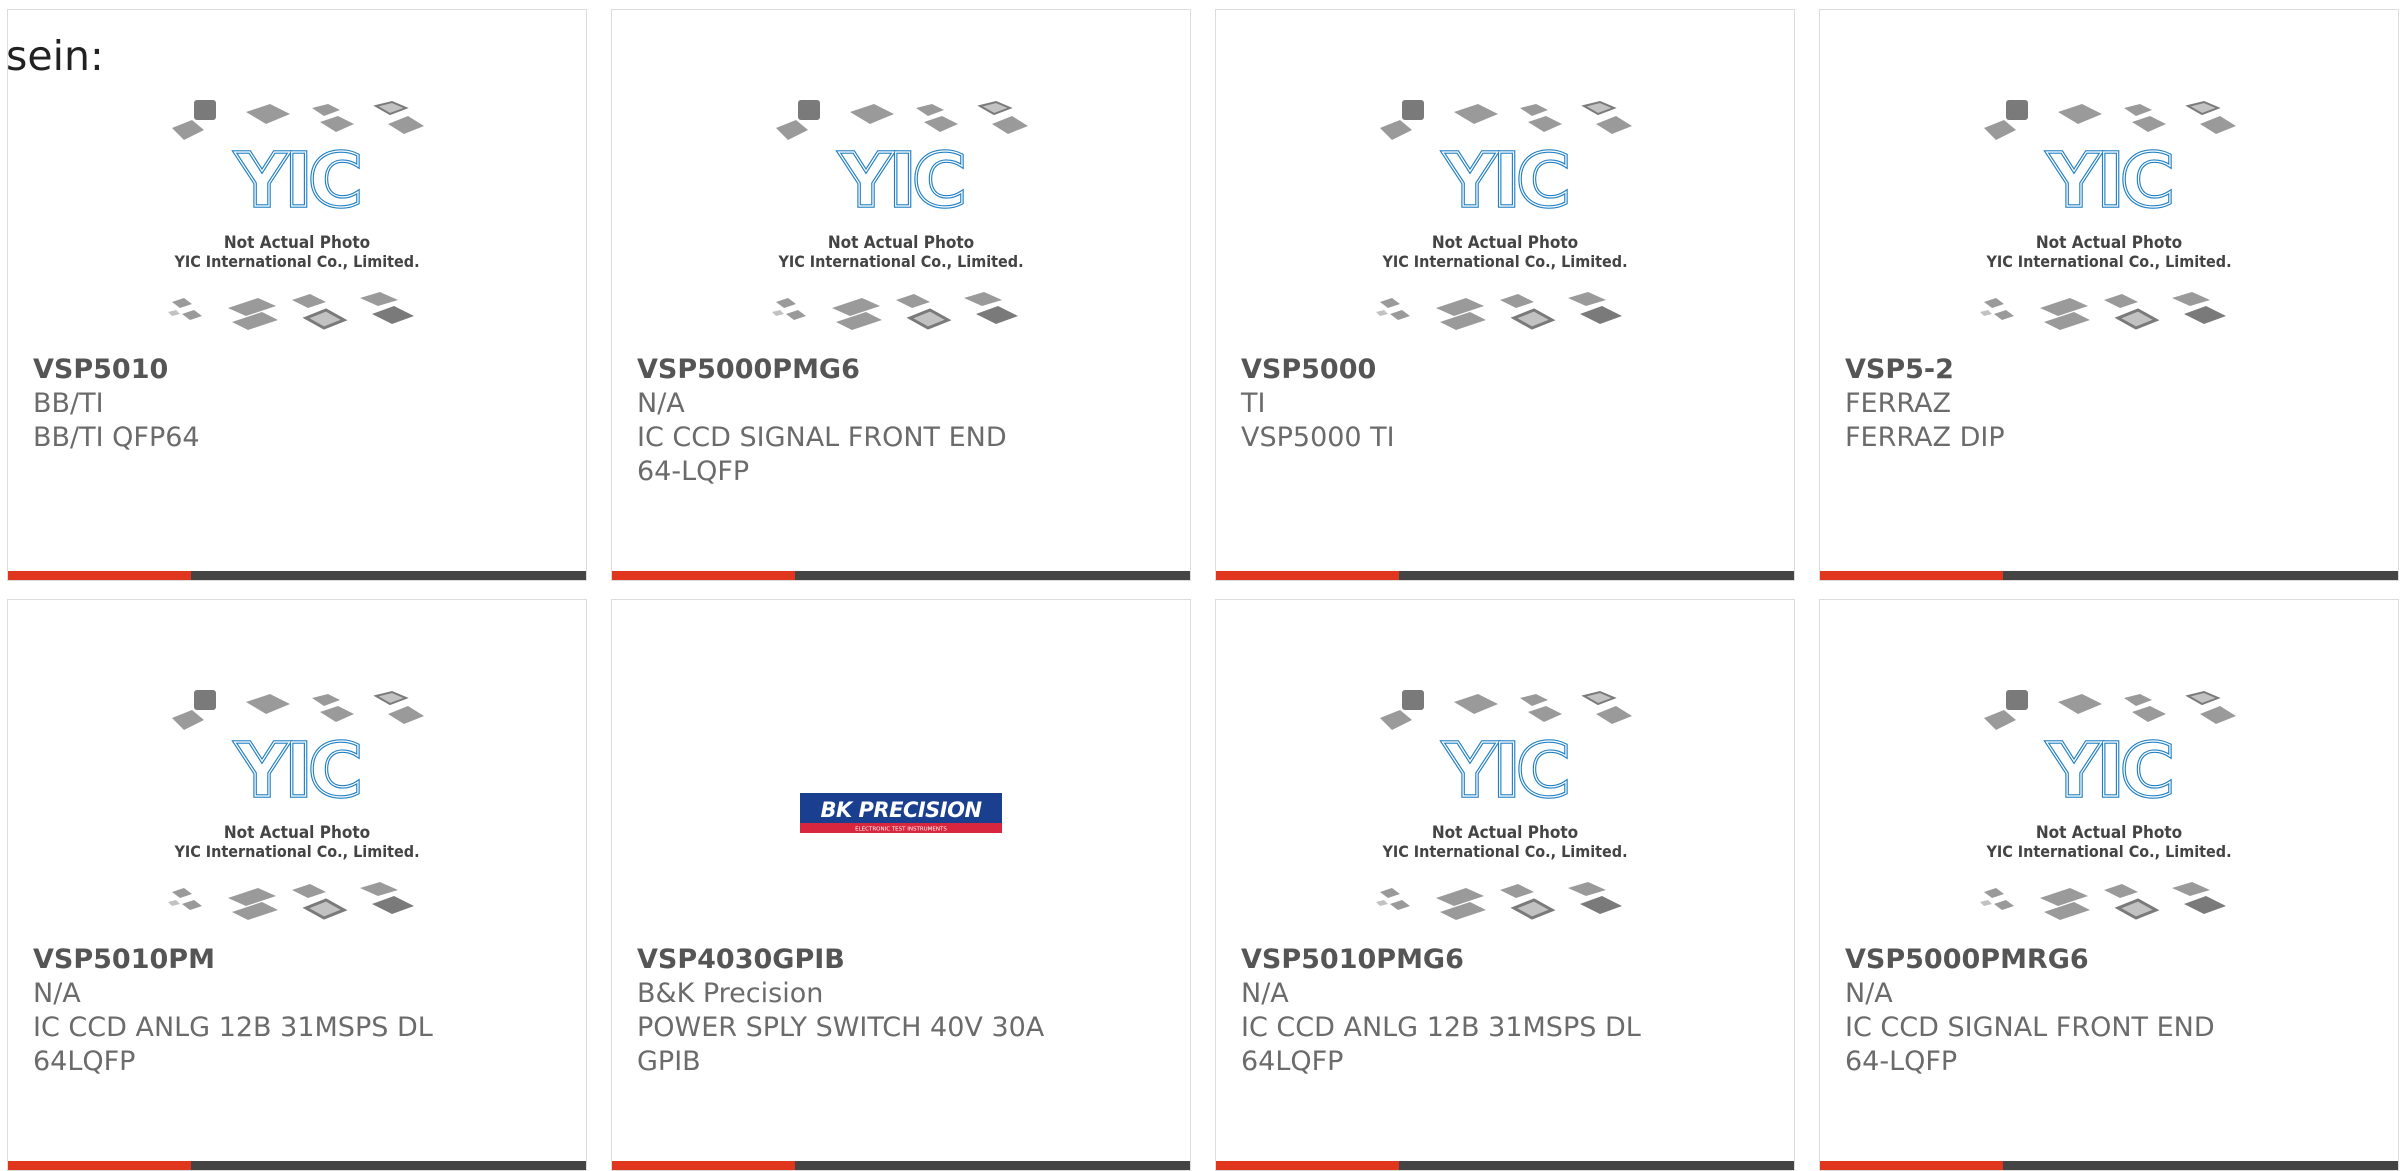  I want to click on description: BB/TI QFP64, so click(116, 437).